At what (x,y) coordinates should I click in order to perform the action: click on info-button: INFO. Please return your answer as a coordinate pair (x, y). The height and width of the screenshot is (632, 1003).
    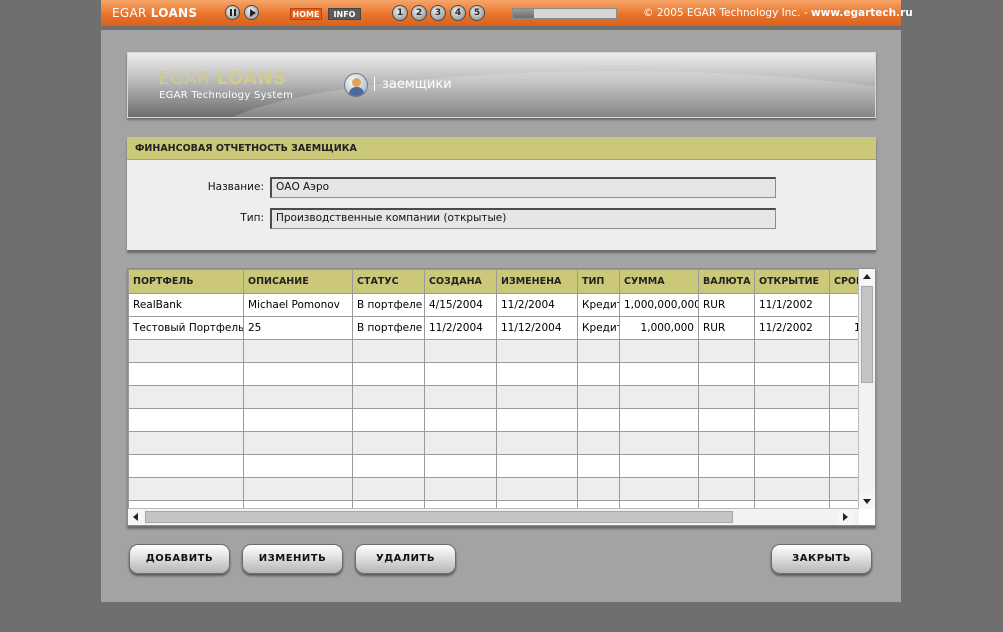
    Looking at the image, I should click on (344, 14).